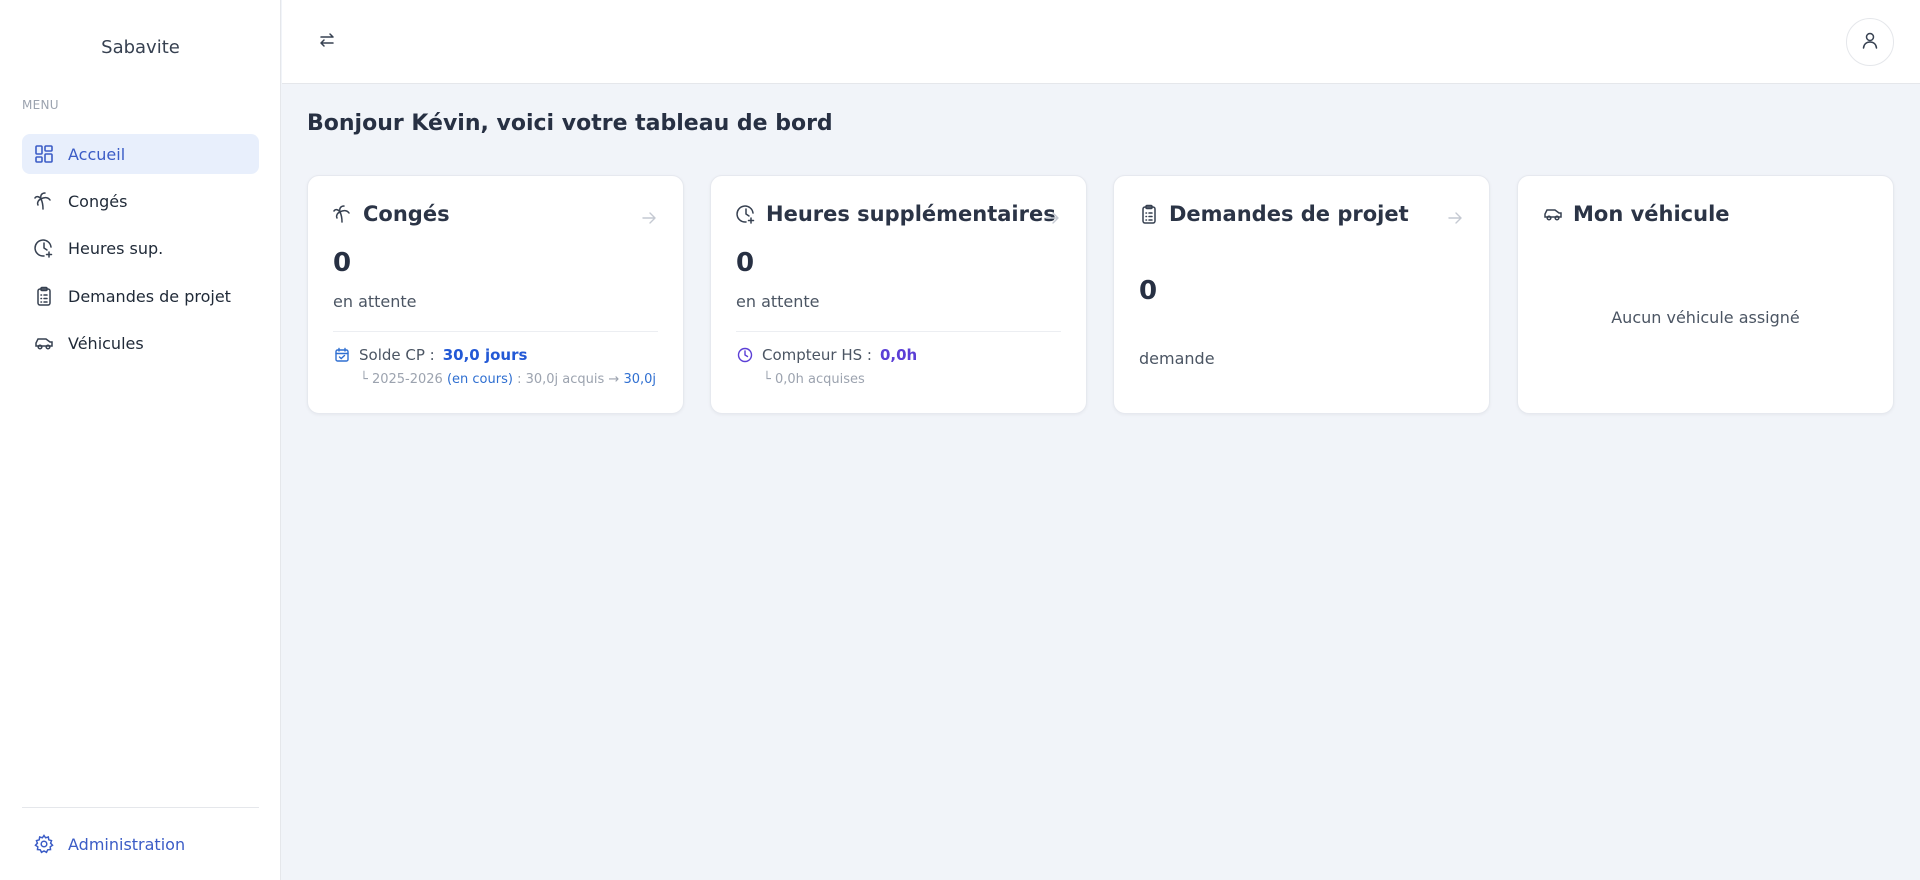 Image resolution: width=1920 pixels, height=880 pixels. Describe the element at coordinates (1705, 294) in the screenshot. I see `vehicule-card: Mon véhicule Aucun véhicule assigné` at that location.